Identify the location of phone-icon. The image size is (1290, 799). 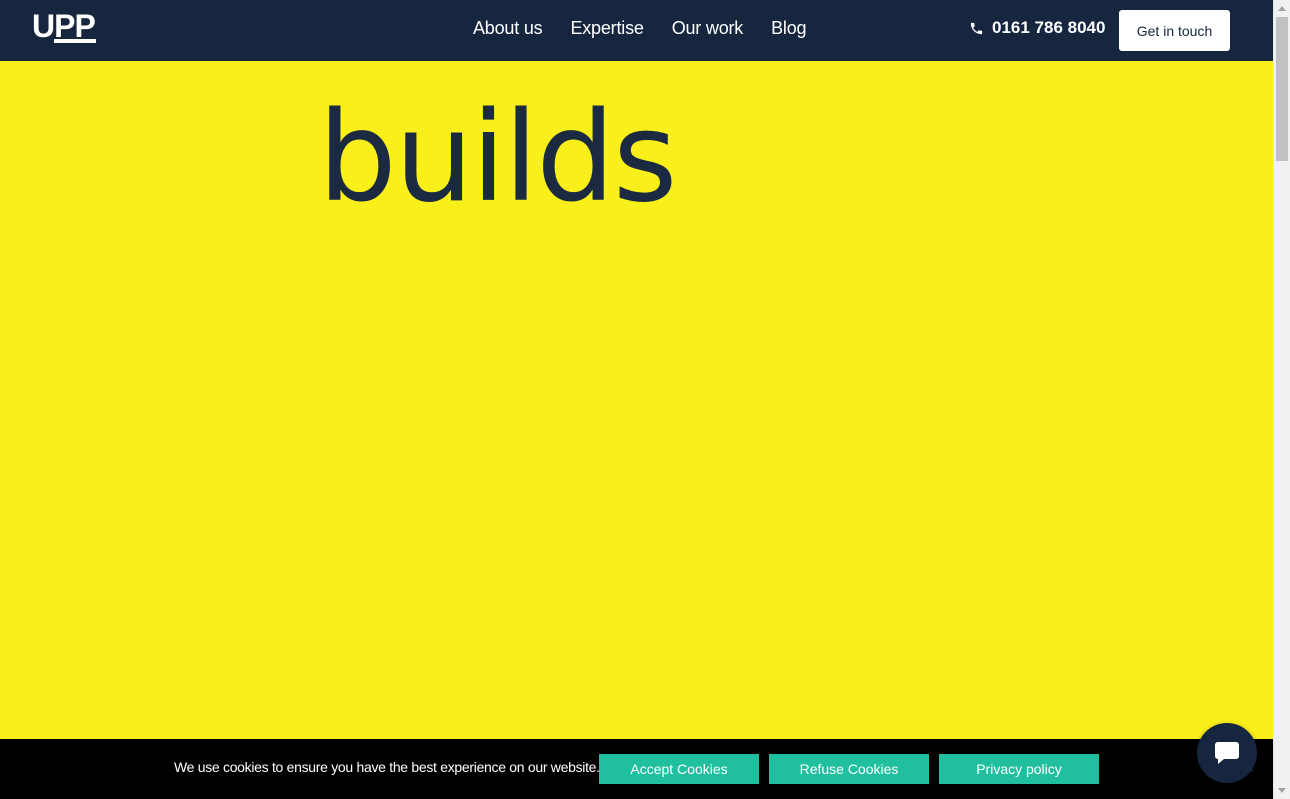
(976, 28).